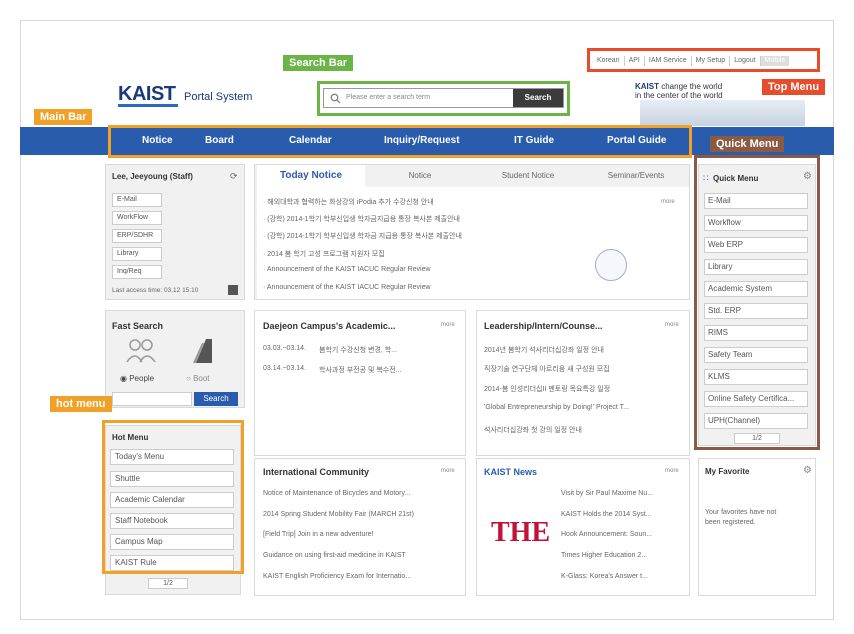 Image resolution: width=854 pixels, height=634 pixels. Describe the element at coordinates (148, 105) in the screenshot. I see `logo-underline` at that location.